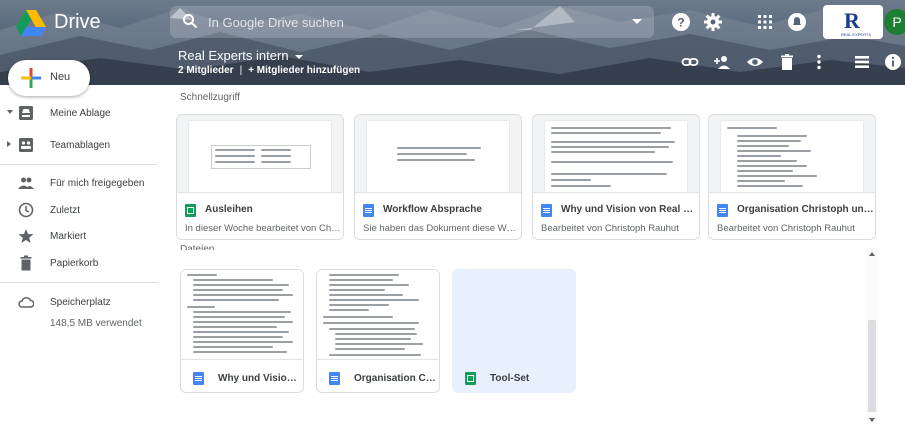  What do you see at coordinates (872, 366) in the screenshot?
I see `scrollbar-thumb` at bounding box center [872, 366].